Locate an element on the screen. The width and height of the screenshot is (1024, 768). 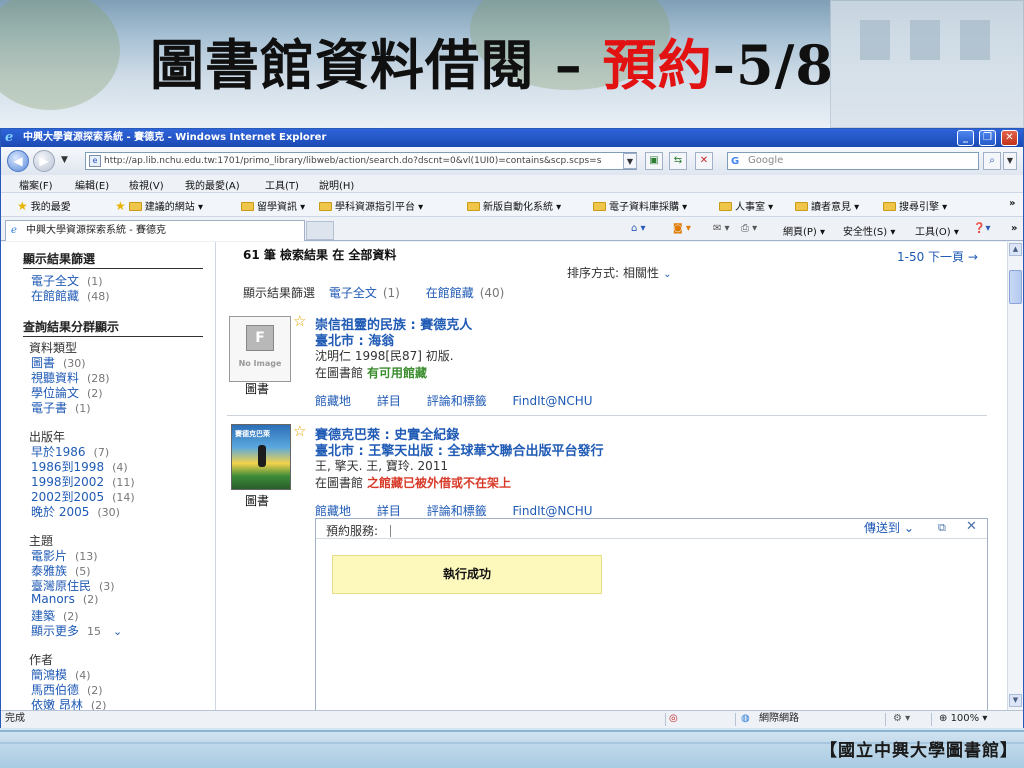
status-bar: 完成 ◎ ◍ 網際網路 ⚙ ▾ ⊕ 100% ▾ is located at coordinates (512, 719).